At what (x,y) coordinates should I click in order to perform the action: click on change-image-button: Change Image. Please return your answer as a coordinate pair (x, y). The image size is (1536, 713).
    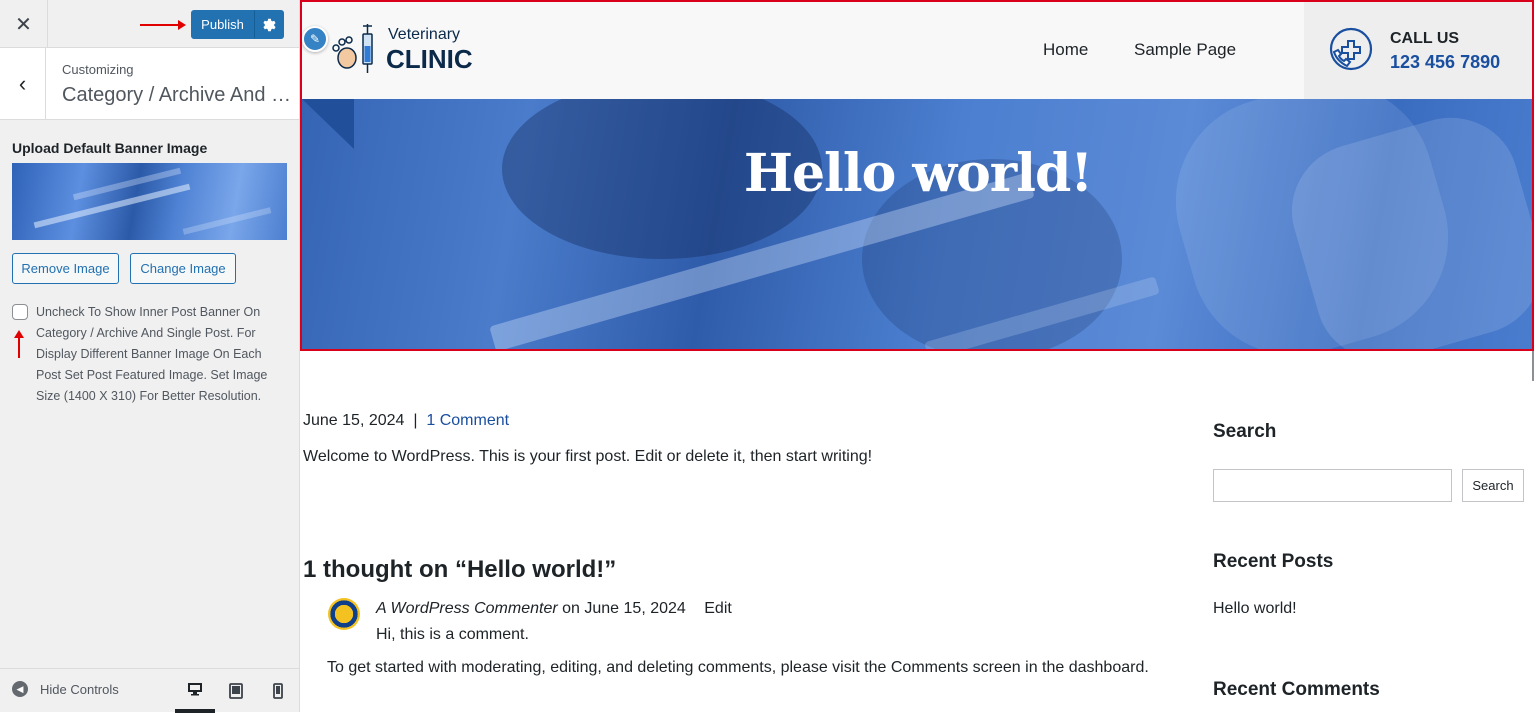
    Looking at the image, I should click on (183, 268).